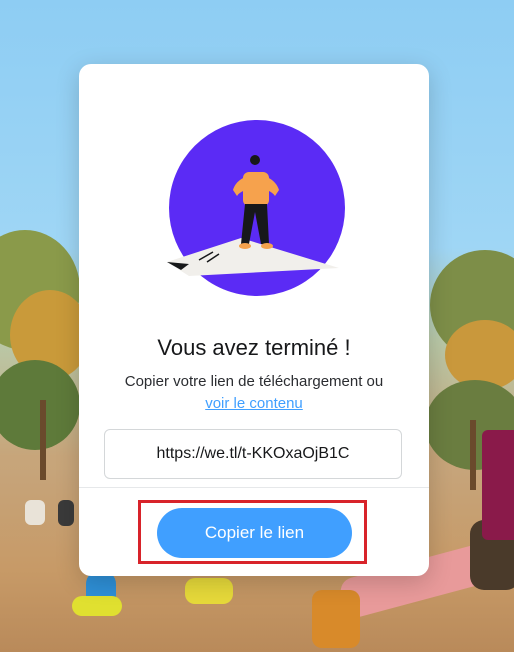 The width and height of the screenshot is (514, 652). What do you see at coordinates (254, 403) in the screenshot?
I see `view-content-link: voir le contenu` at bounding box center [254, 403].